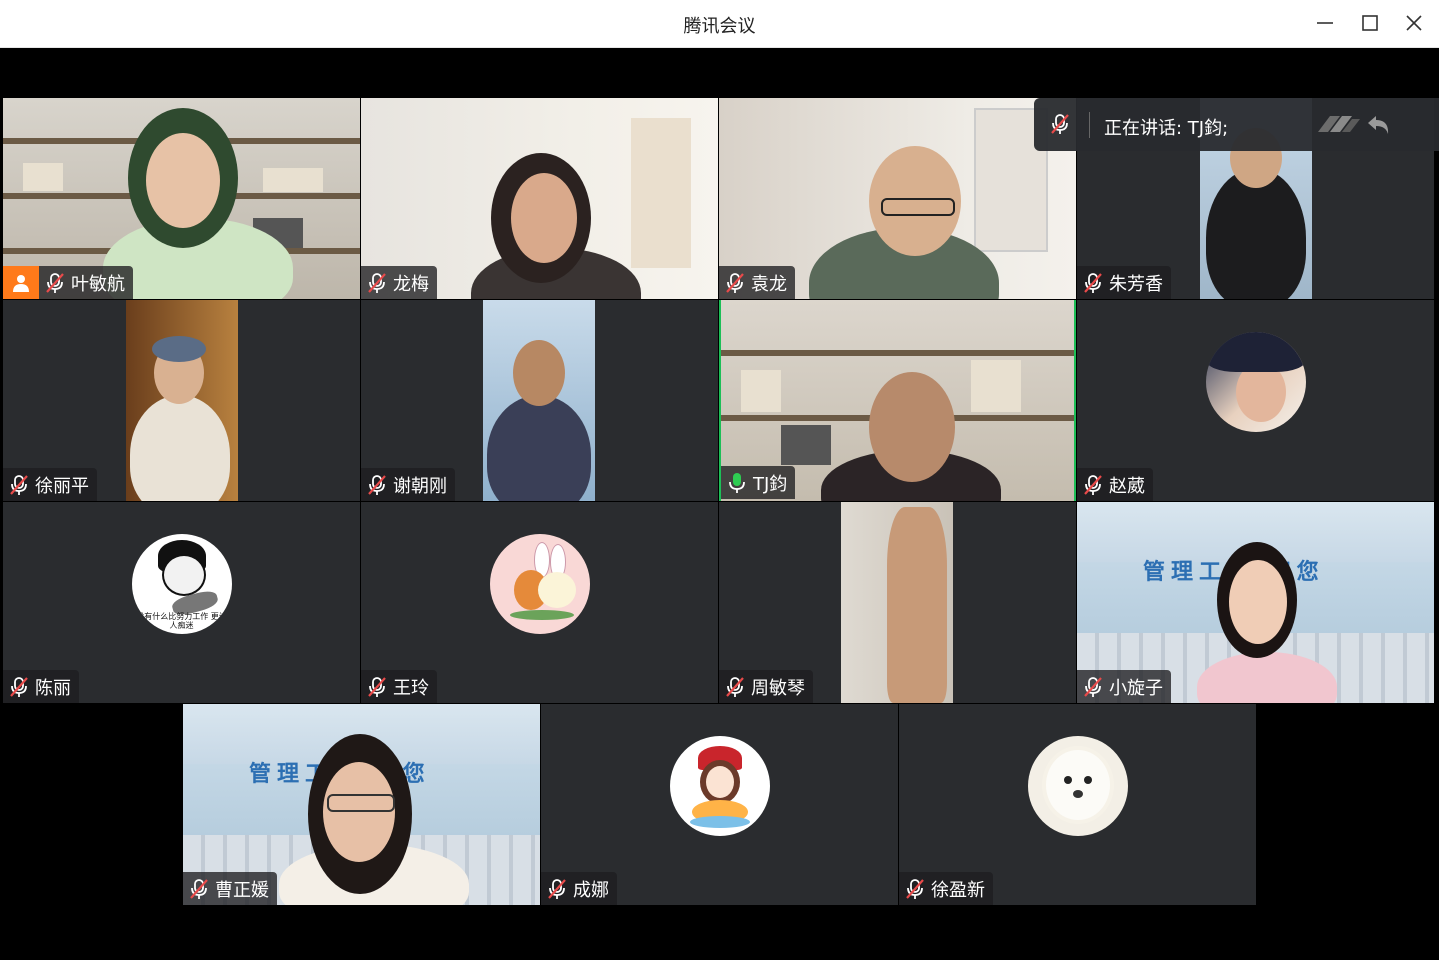  What do you see at coordinates (1379, 124) in the screenshot?
I see `undo-arrow-icon` at bounding box center [1379, 124].